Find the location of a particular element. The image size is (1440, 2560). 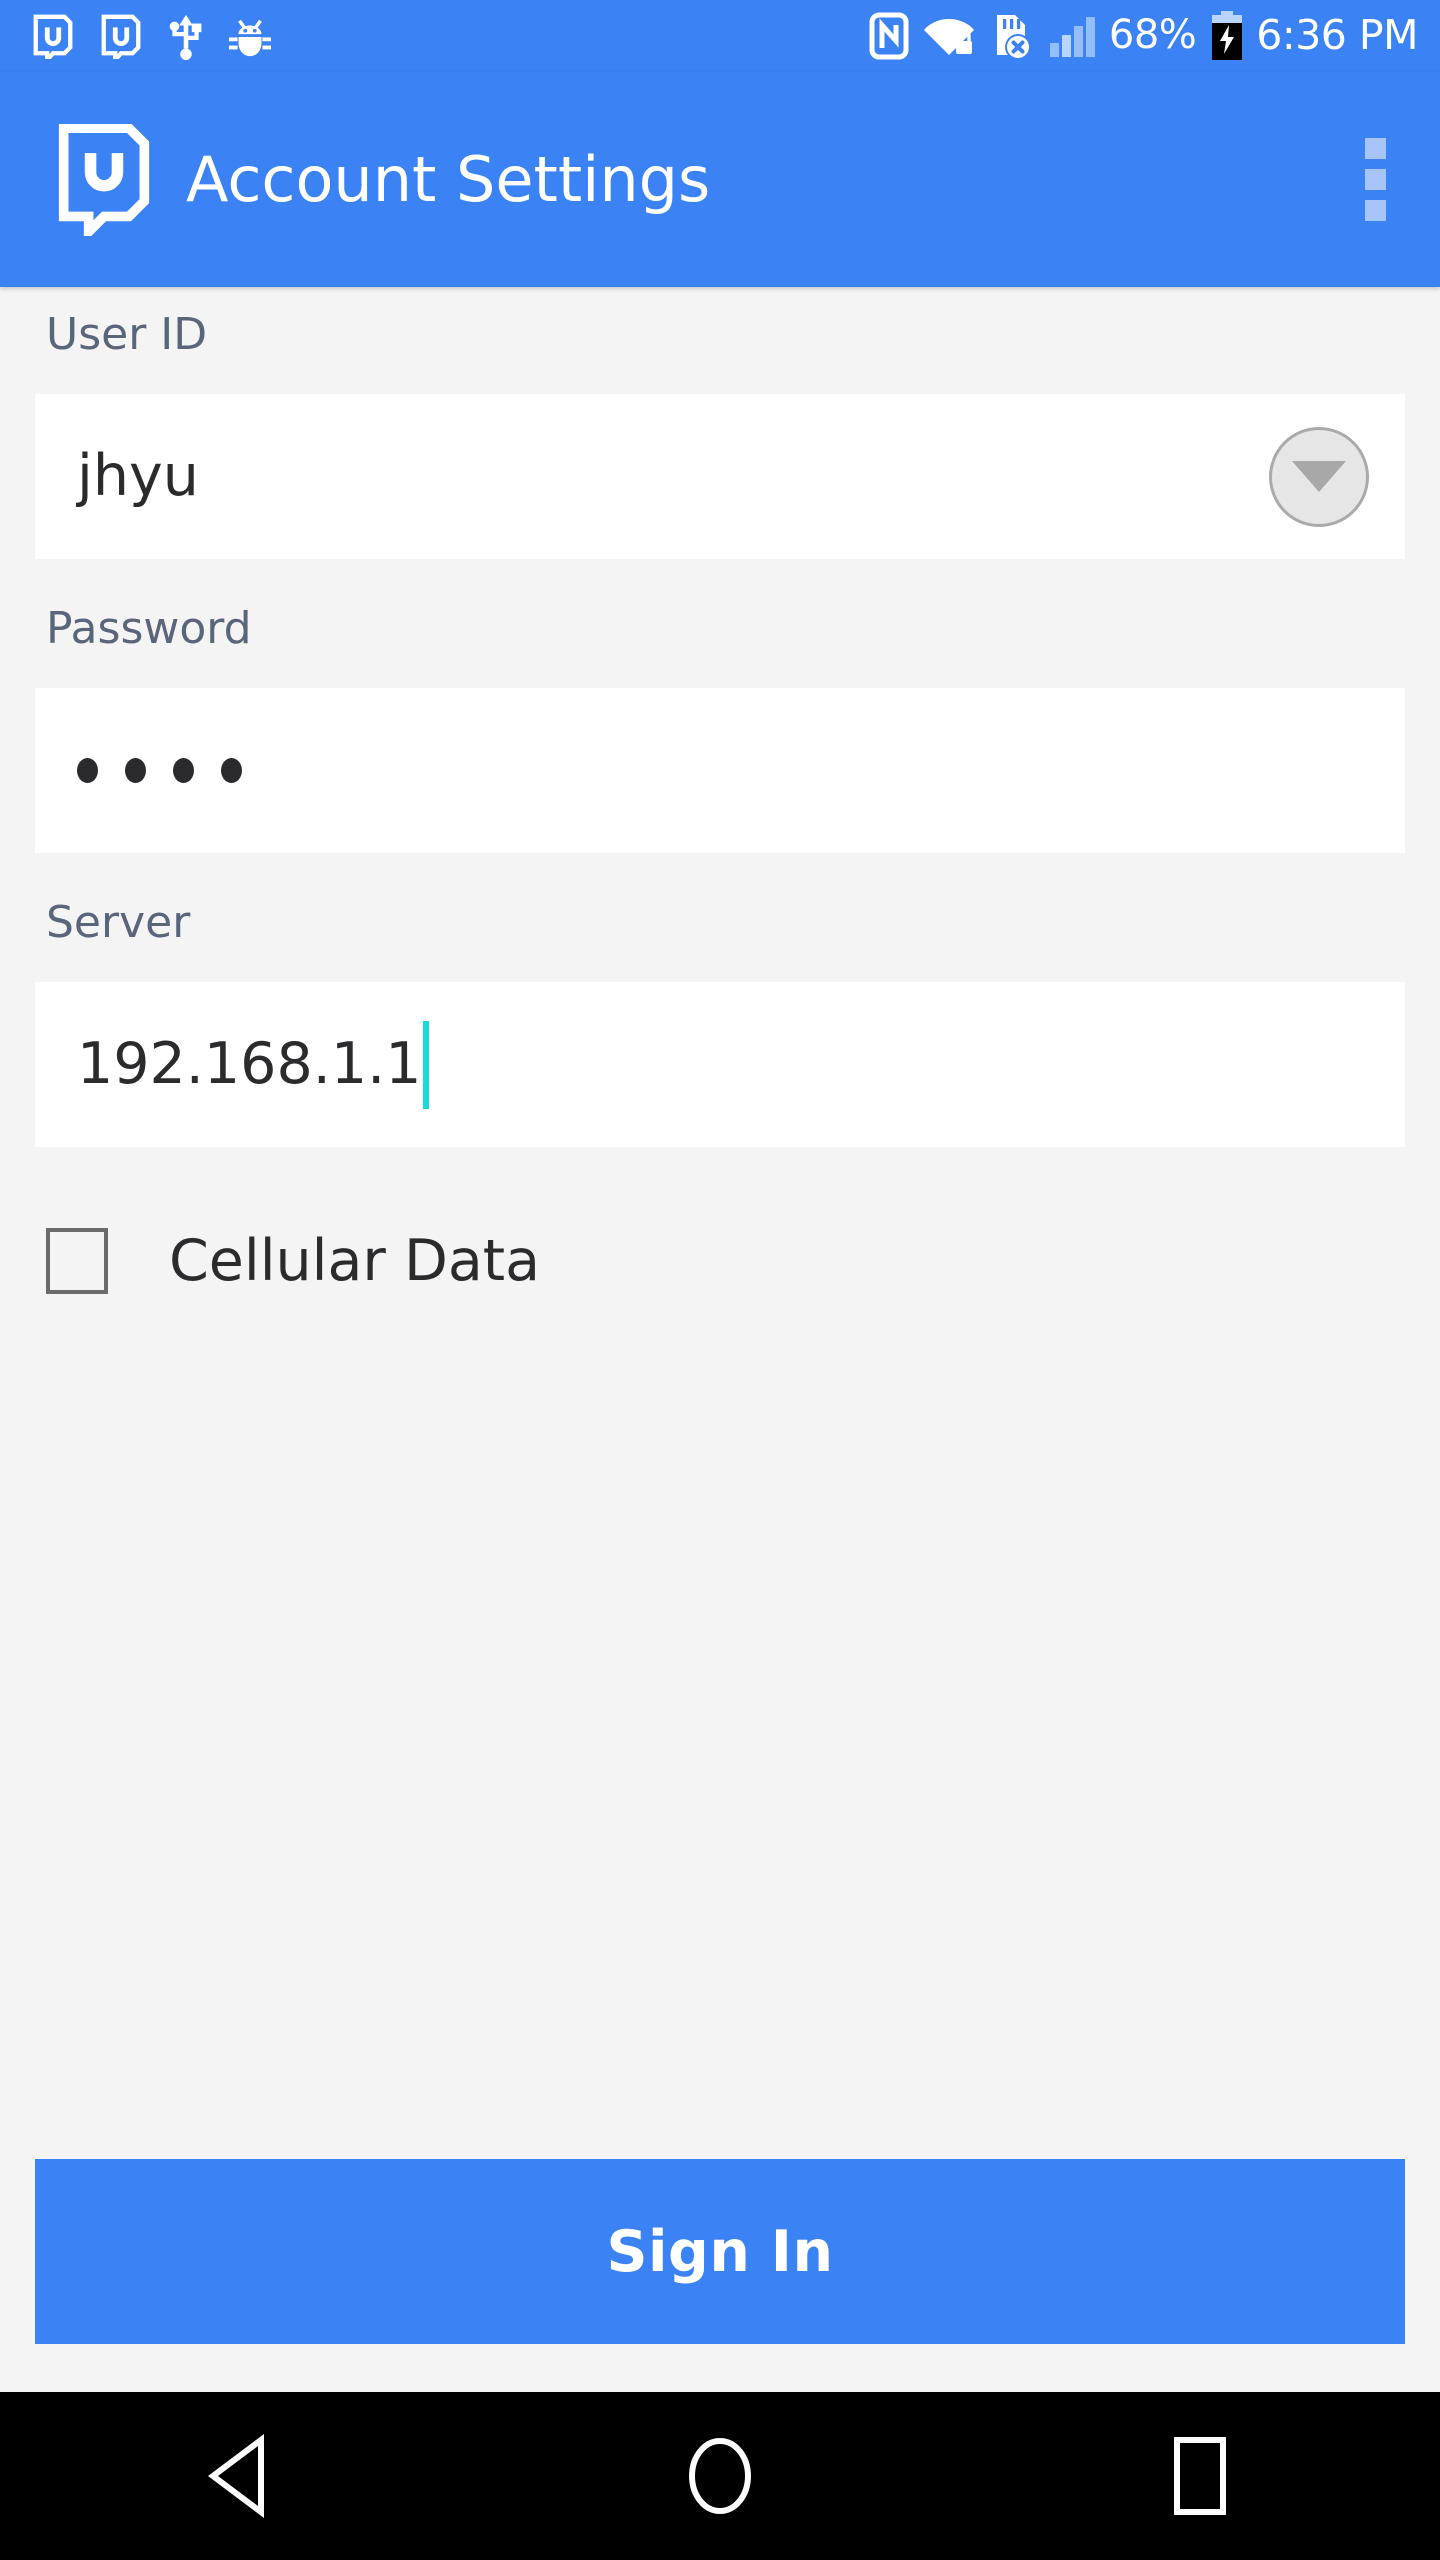

back-triangle-icon is located at coordinates (236, 2476).